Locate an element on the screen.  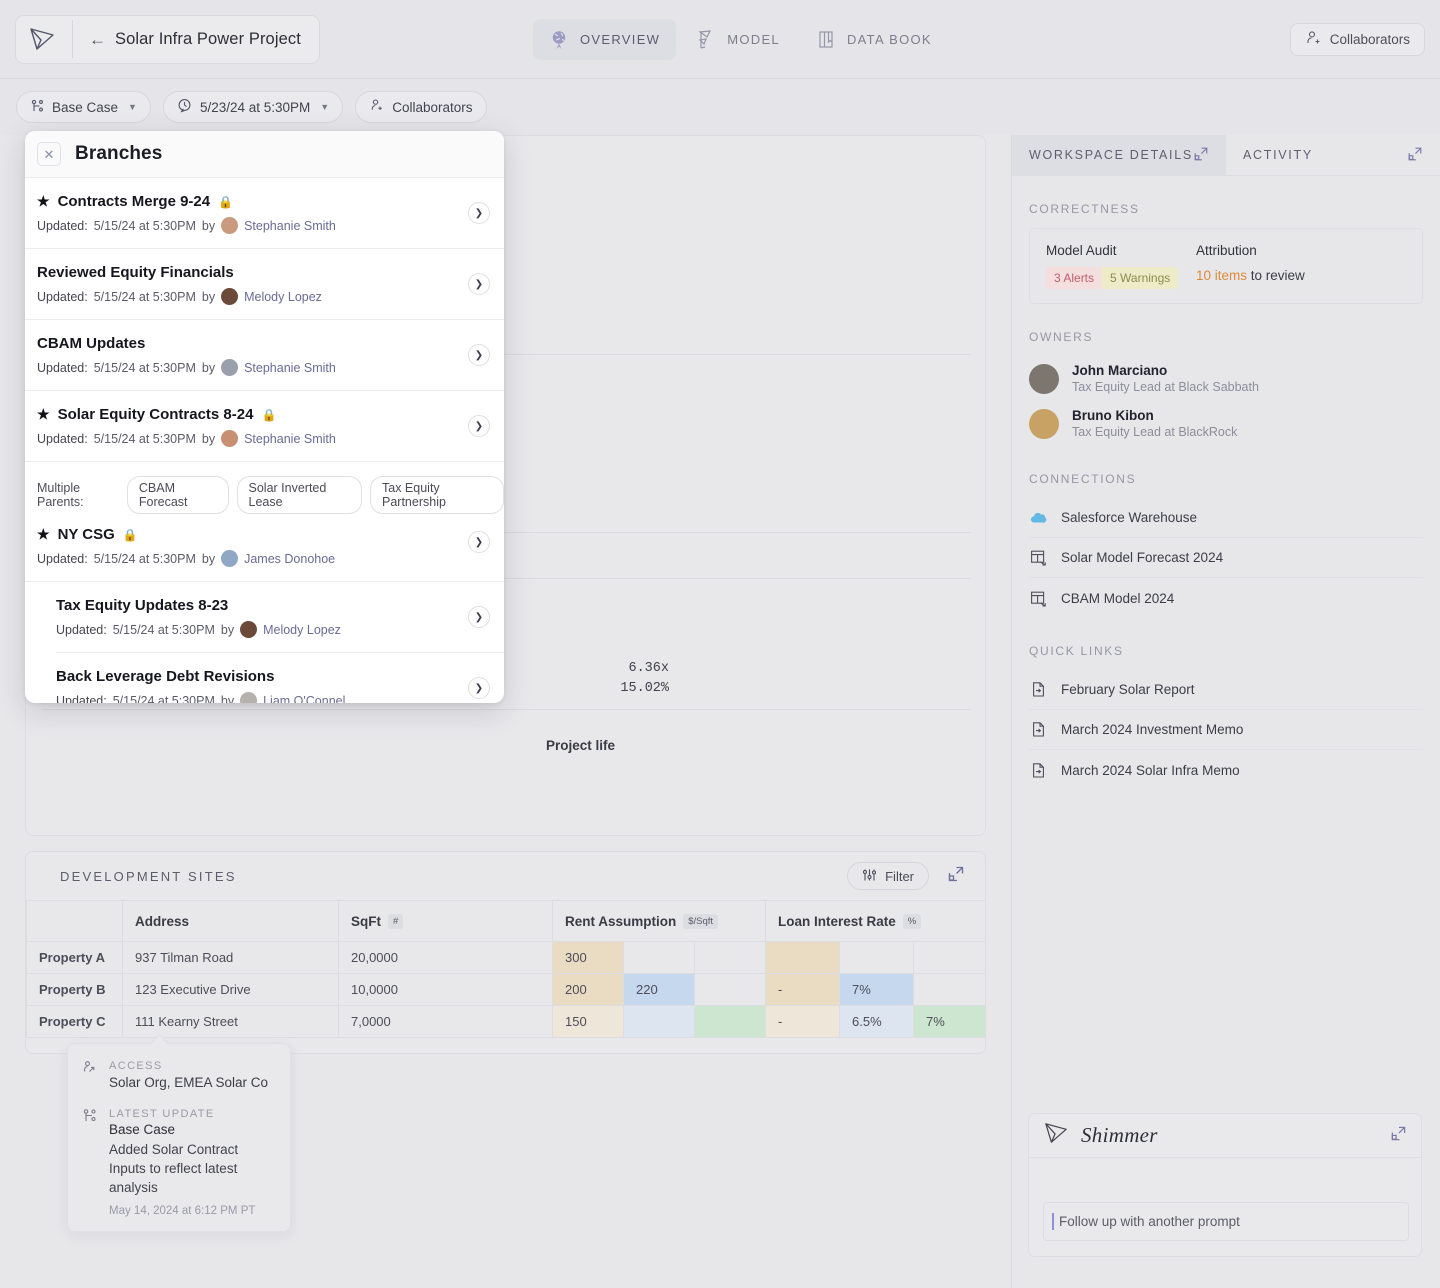
cell-loan-2: 7% is located at coordinates (949, 1021).